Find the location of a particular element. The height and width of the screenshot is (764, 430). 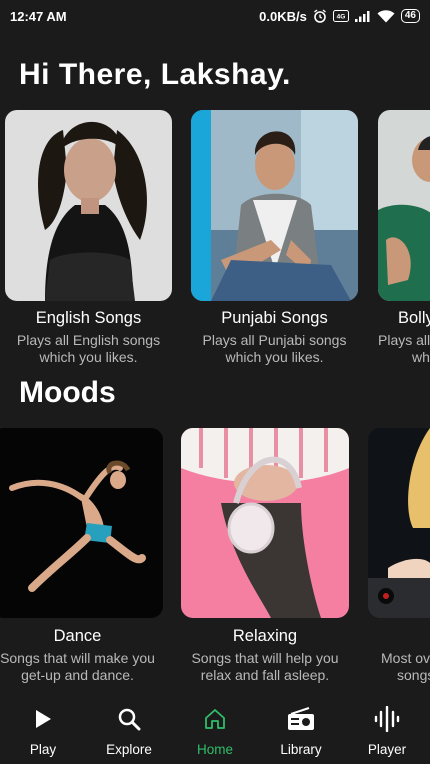

svg-text: 4G is located at coordinates (341, 17).